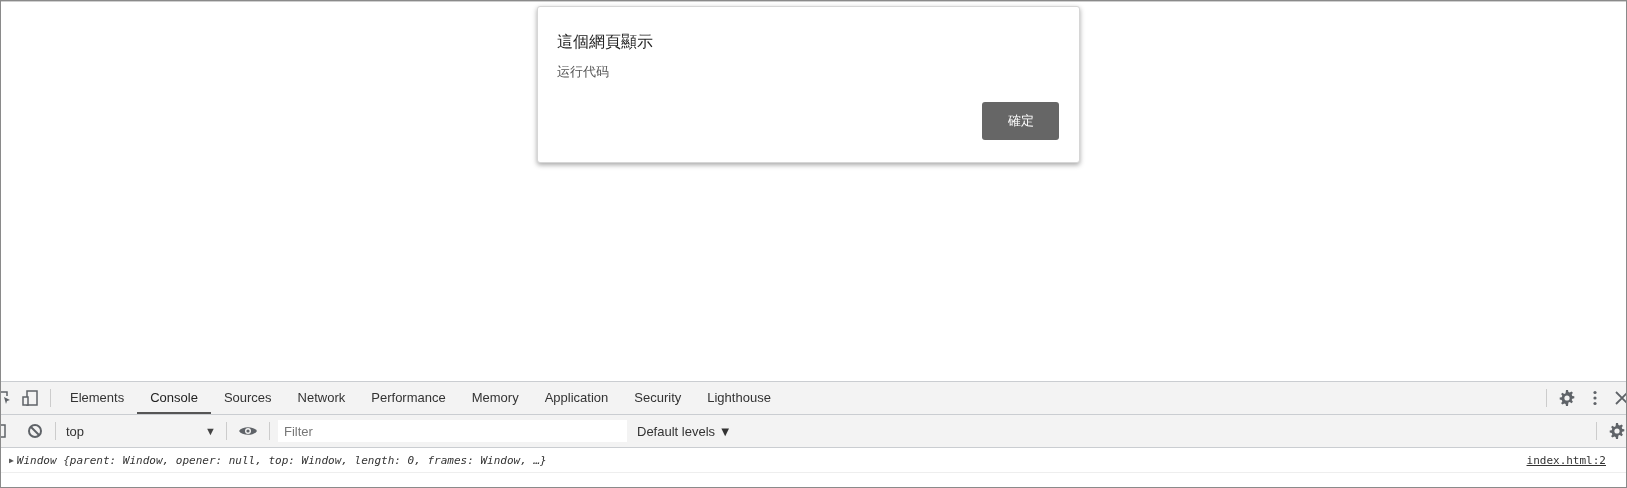 The image size is (1627, 488). What do you see at coordinates (576, 398) in the screenshot?
I see `devtools-tab: Application` at bounding box center [576, 398].